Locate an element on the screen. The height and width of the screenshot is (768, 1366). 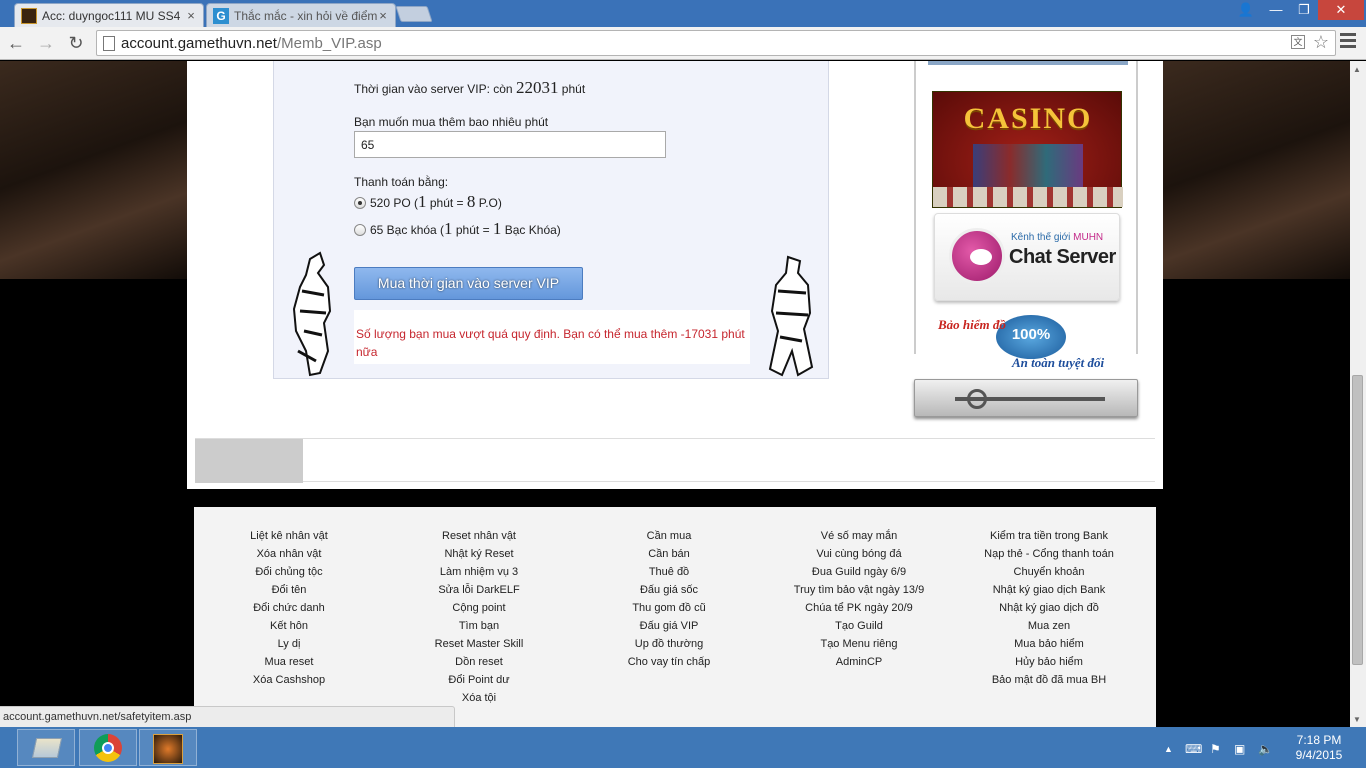
action-center-flag-icon: ⚑ is located at coordinates (1215, 749).